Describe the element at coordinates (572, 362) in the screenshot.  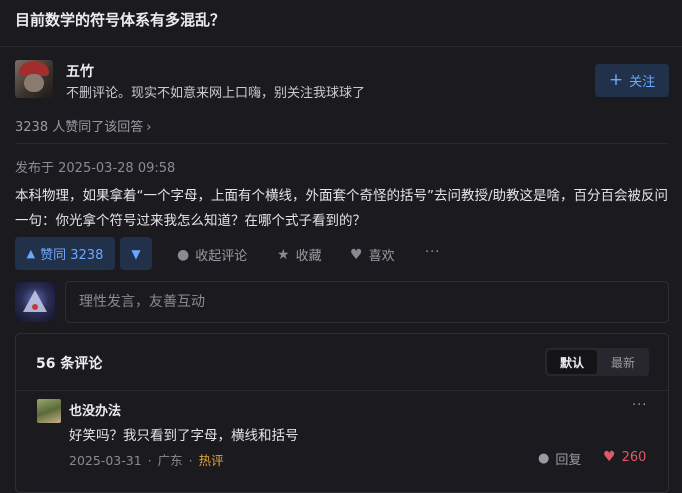
I see `sort-default-tab: 默认` at that location.